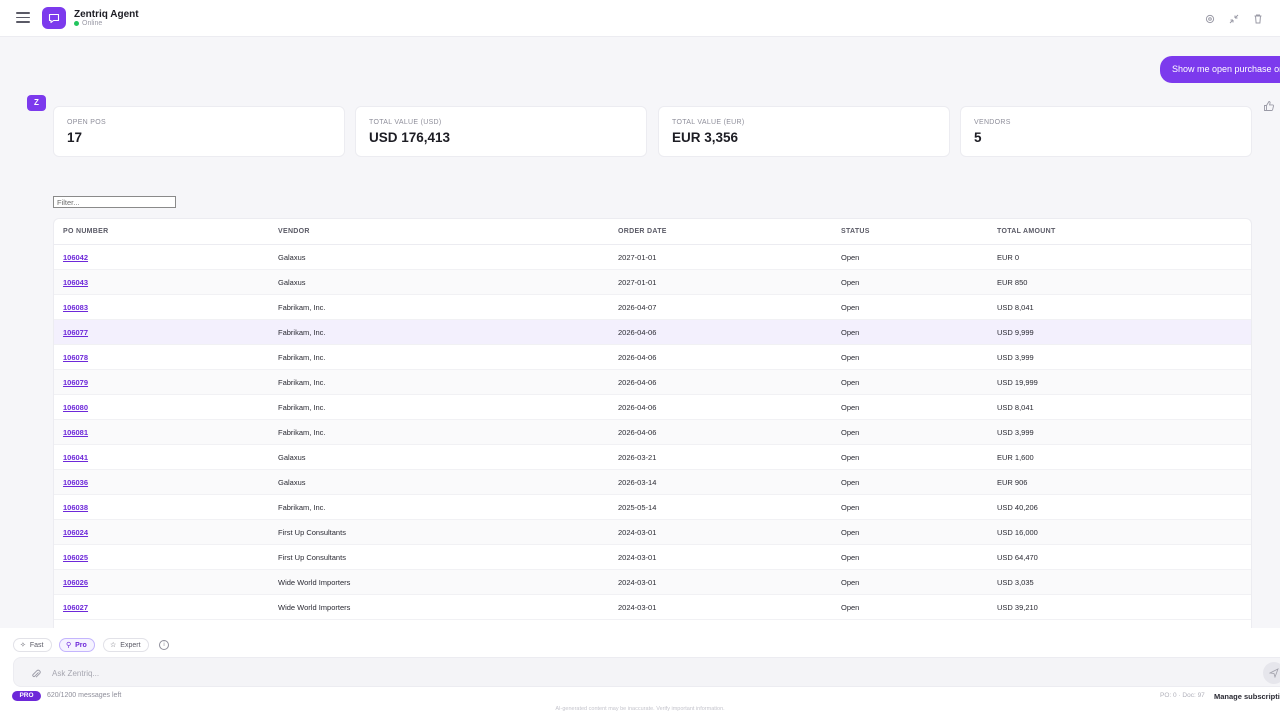 The width and height of the screenshot is (1280, 720). What do you see at coordinates (637, 282) in the screenshot?
I see `order-date-cell: 2027-01-01` at bounding box center [637, 282].